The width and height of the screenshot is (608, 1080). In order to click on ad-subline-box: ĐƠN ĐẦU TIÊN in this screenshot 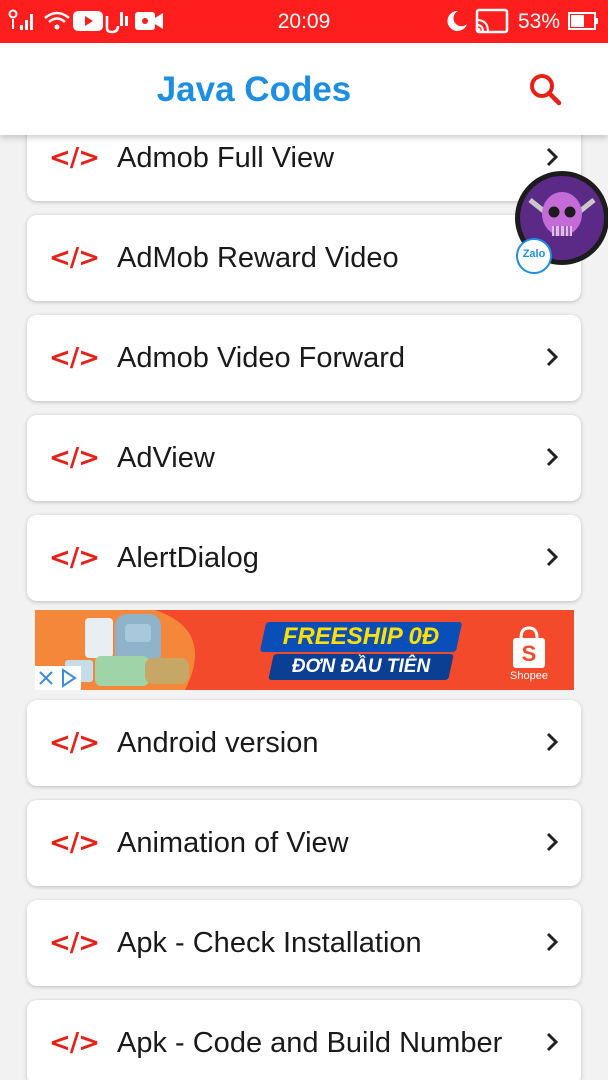, I will do `click(361, 667)`.